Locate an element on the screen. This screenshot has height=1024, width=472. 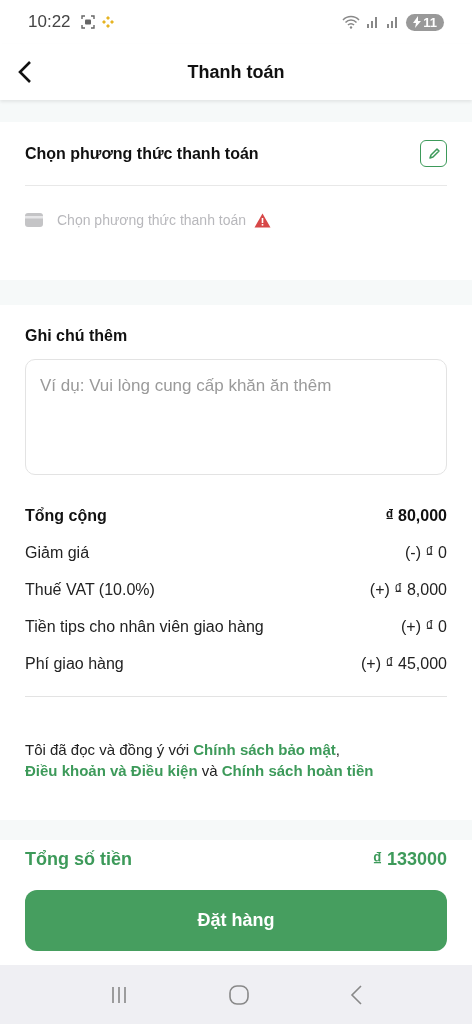
summary-label: Giảm giá is located at coordinates (57, 552).